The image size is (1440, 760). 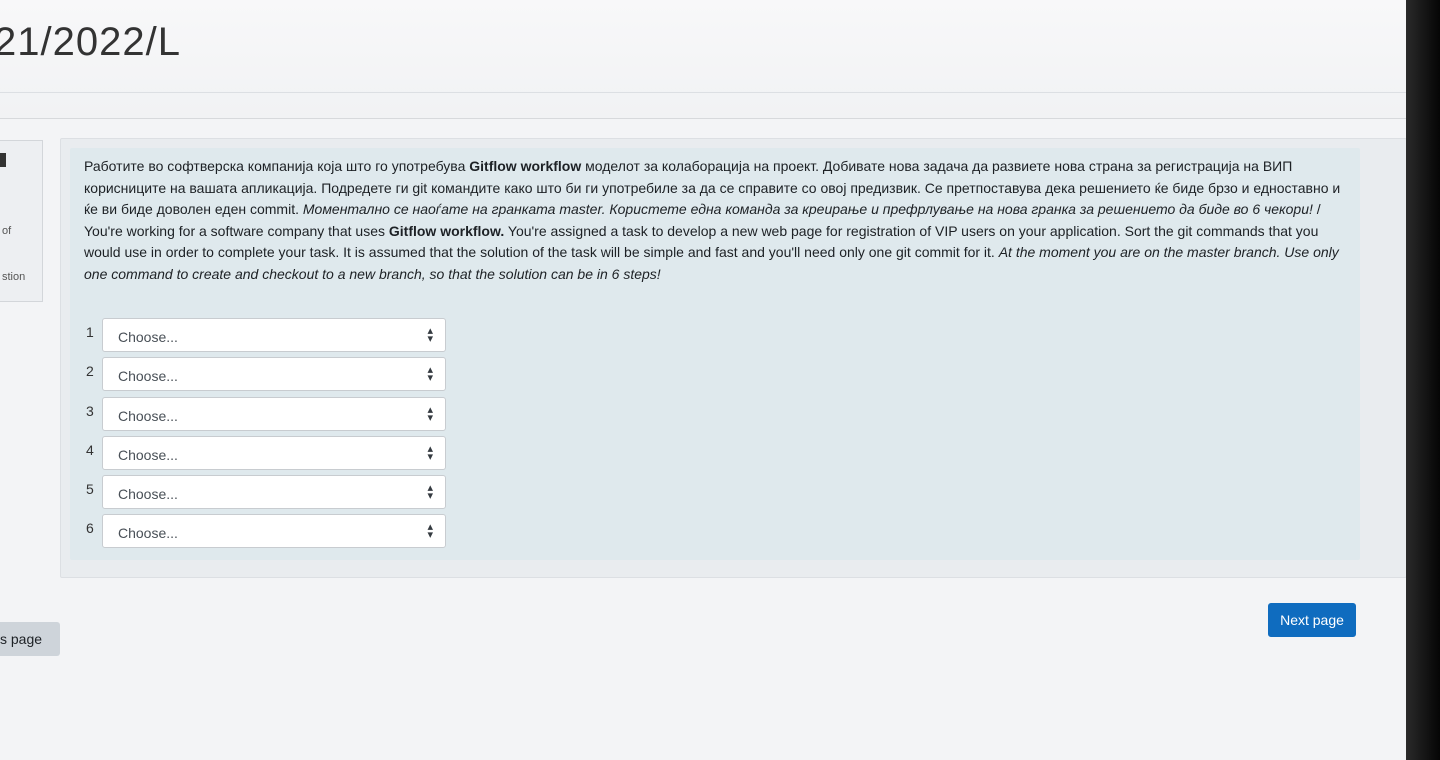 What do you see at coordinates (710, 92) in the screenshot?
I see `header-divider` at bounding box center [710, 92].